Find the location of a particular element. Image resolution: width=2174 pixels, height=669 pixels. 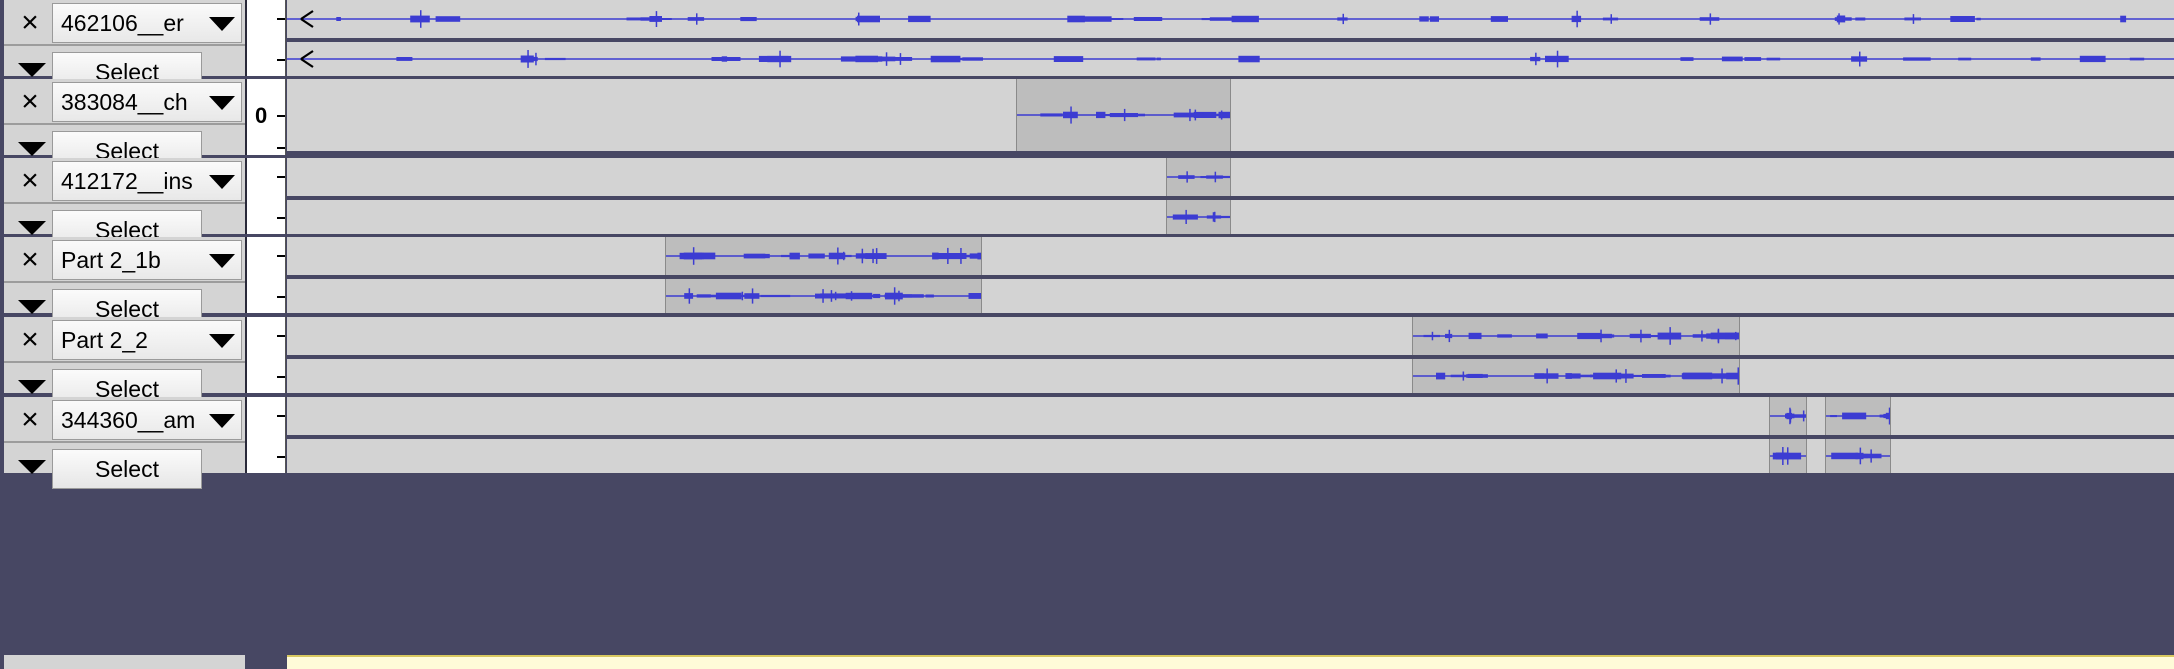

track-name-menu: Part 2_1b is located at coordinates (147, 260).